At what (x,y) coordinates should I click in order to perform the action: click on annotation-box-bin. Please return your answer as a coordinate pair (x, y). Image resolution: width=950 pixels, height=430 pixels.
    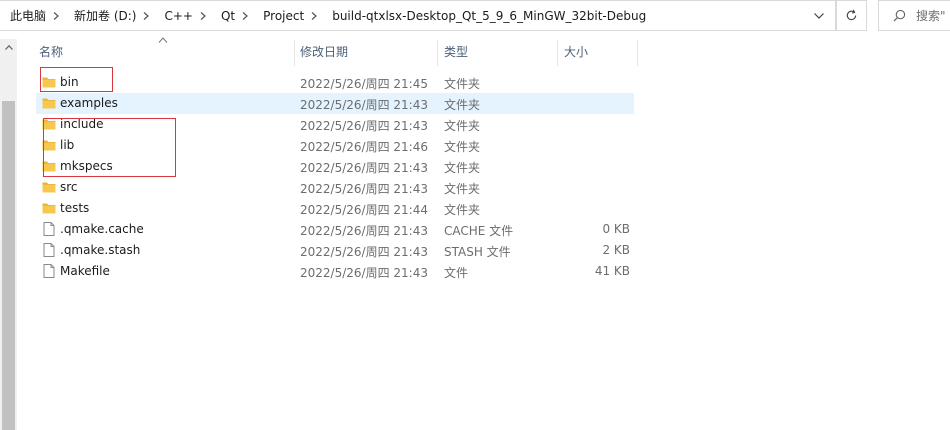
    Looking at the image, I should click on (76, 79).